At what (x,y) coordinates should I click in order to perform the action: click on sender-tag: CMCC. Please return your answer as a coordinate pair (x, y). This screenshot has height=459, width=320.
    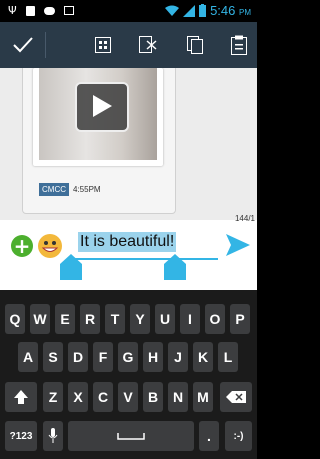
    Looking at the image, I should click on (54, 189).